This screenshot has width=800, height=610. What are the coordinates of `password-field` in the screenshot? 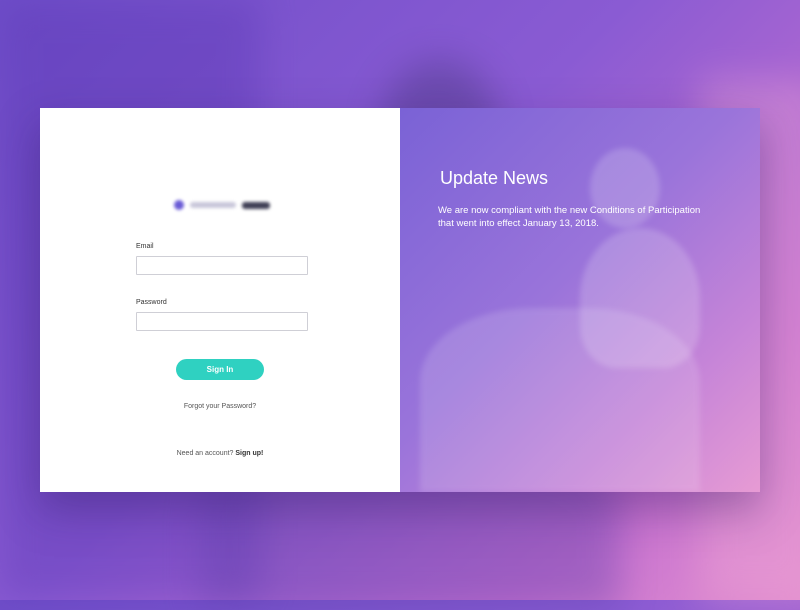 It's located at (222, 321).